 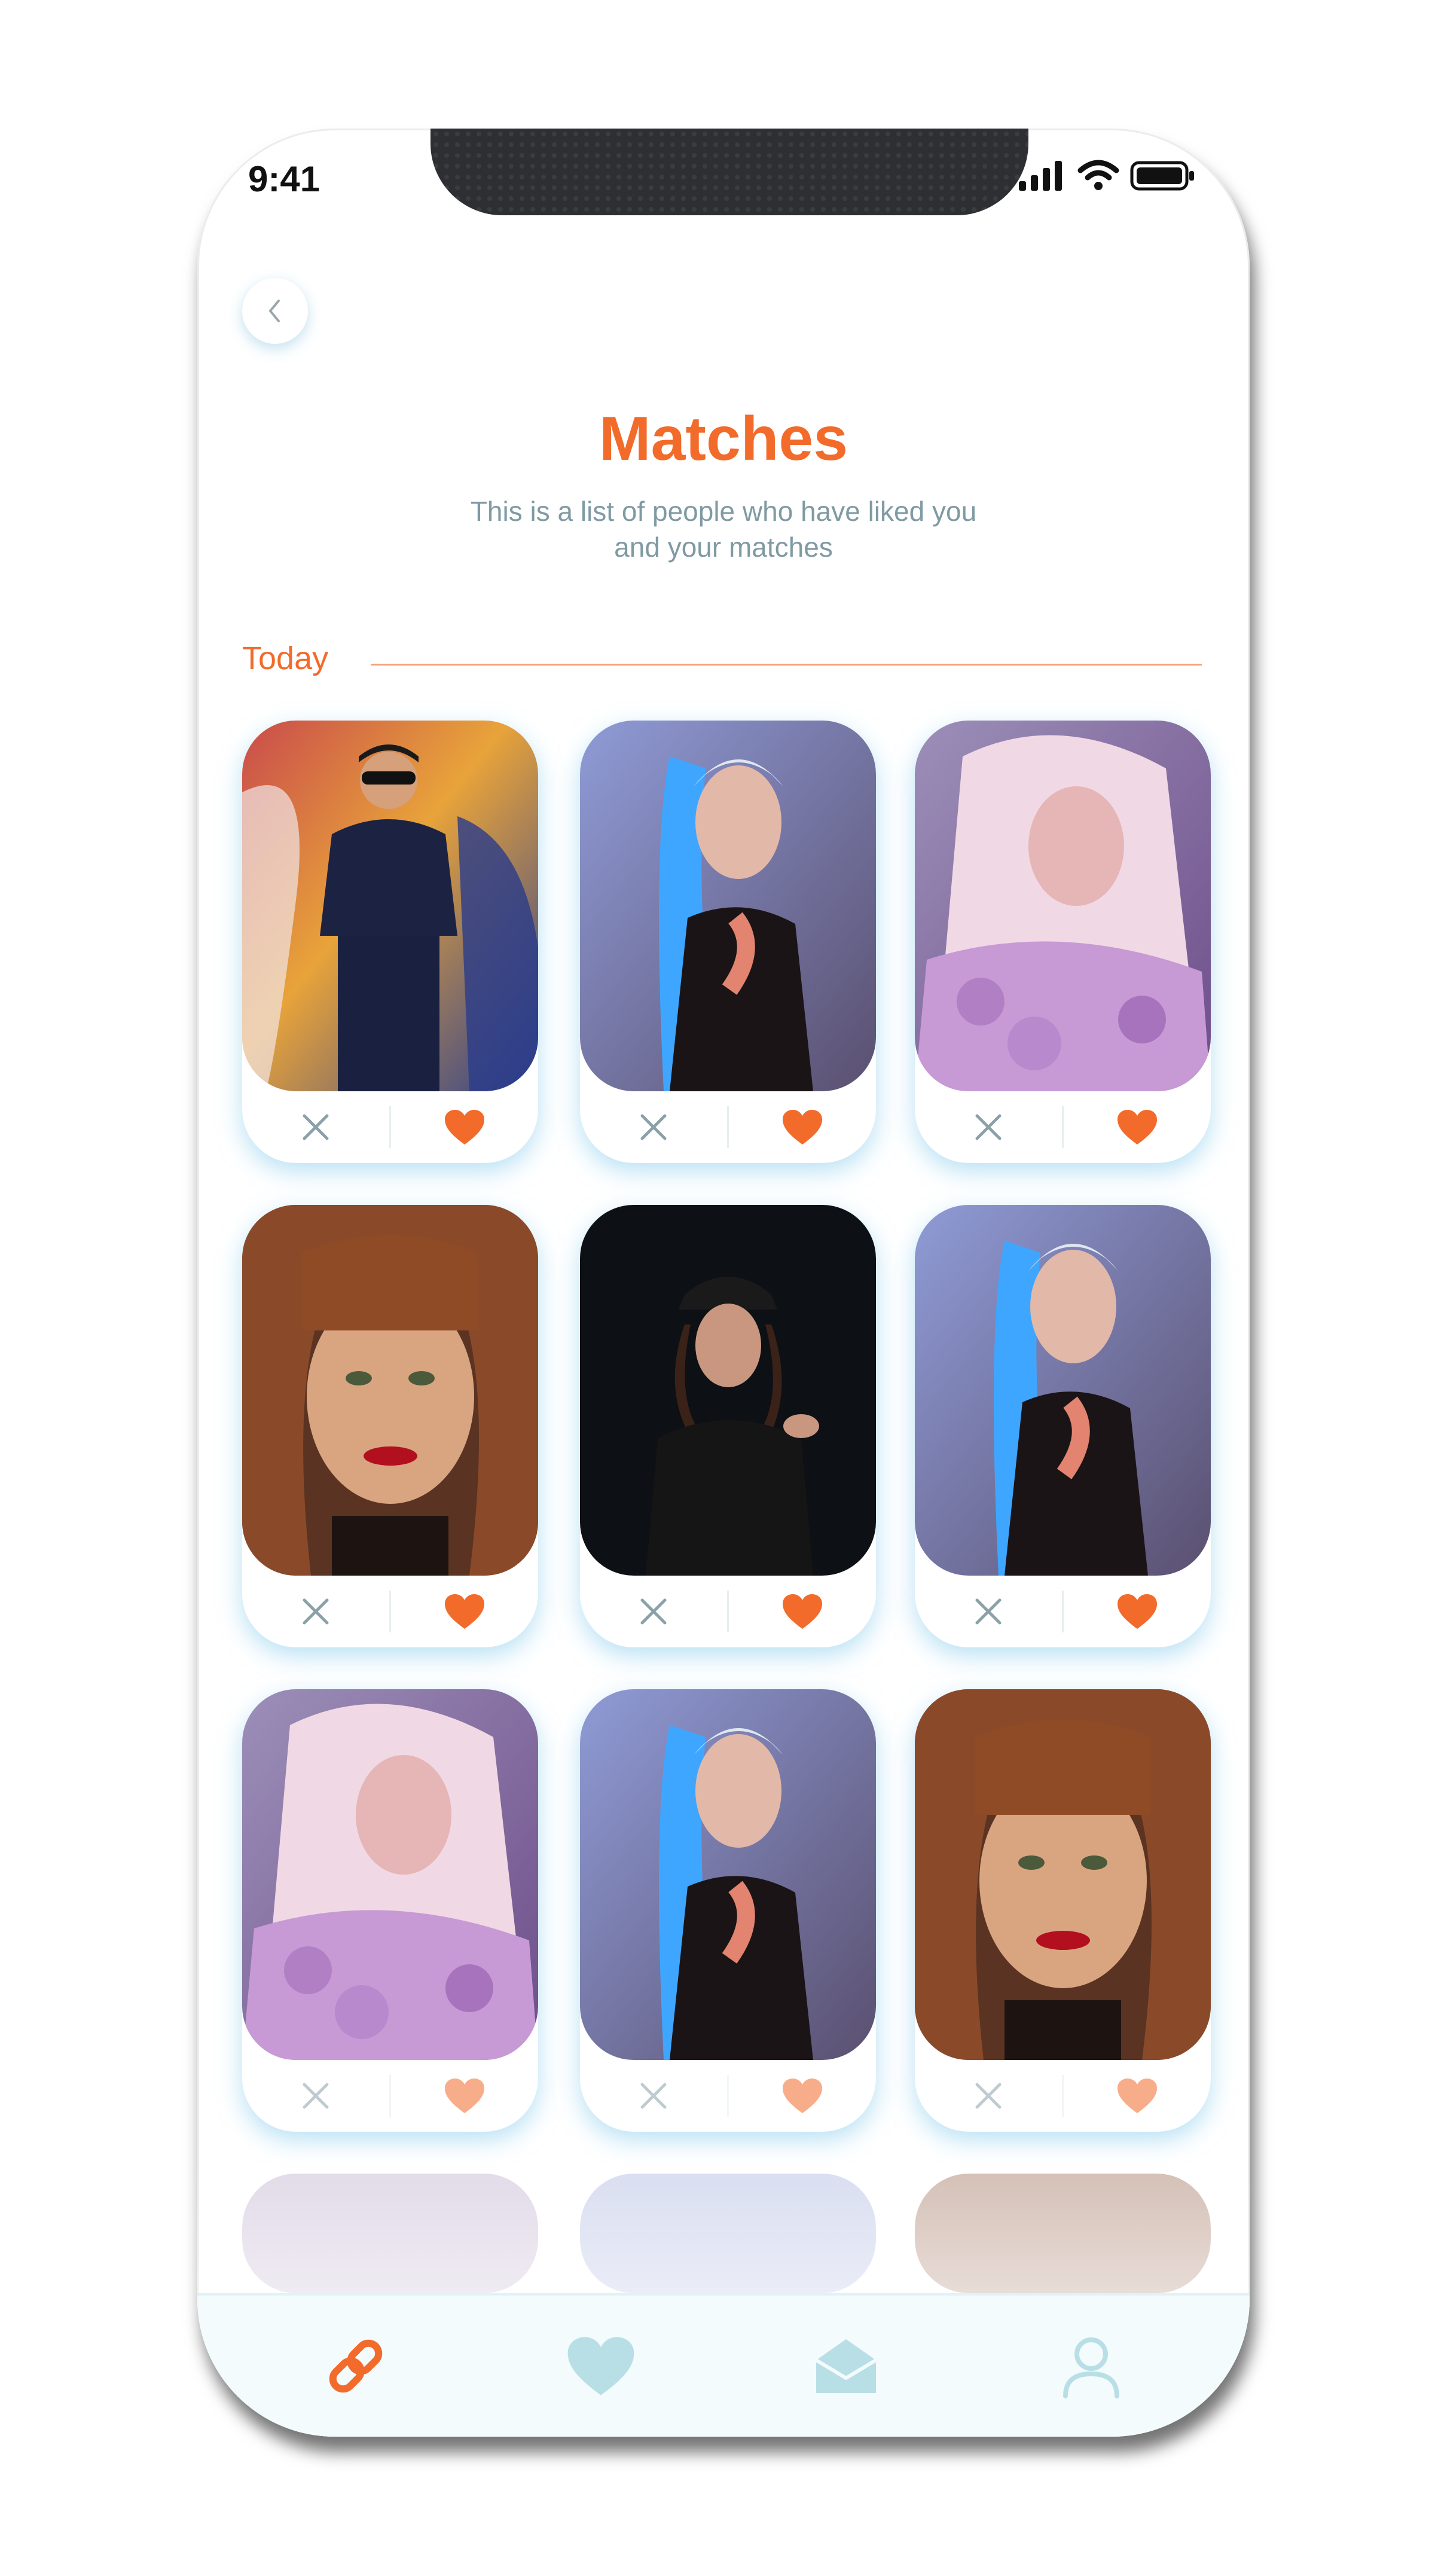 I want to click on tab-messages, so click(x=846, y=2366).